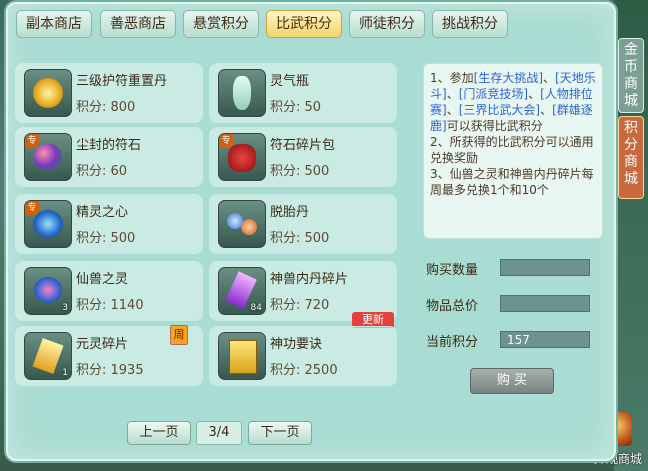 The width and height of the screenshot is (648, 471). I want to click on gold-shard-icon: 1, so click(48, 356).